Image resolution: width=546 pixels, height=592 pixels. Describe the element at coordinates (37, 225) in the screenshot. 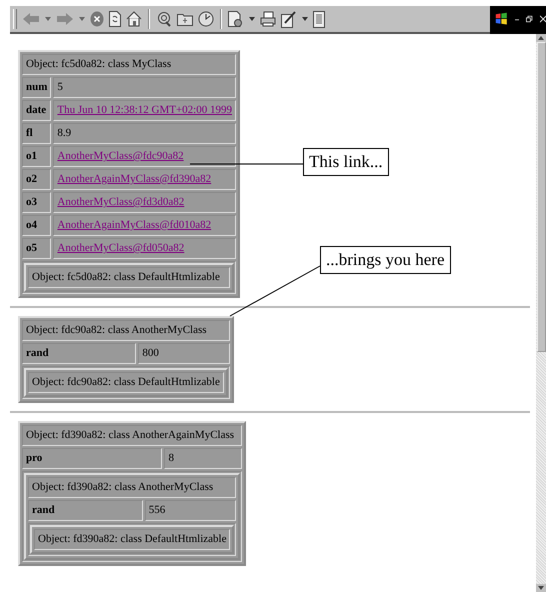

I see `field-name: o4` at that location.